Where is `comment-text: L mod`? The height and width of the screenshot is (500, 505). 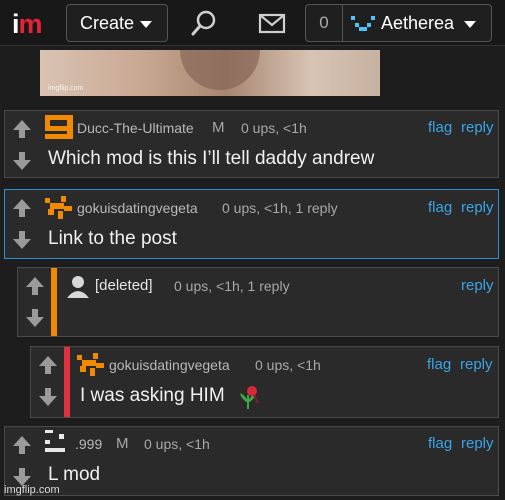
comment-text: L mod is located at coordinates (74, 474).